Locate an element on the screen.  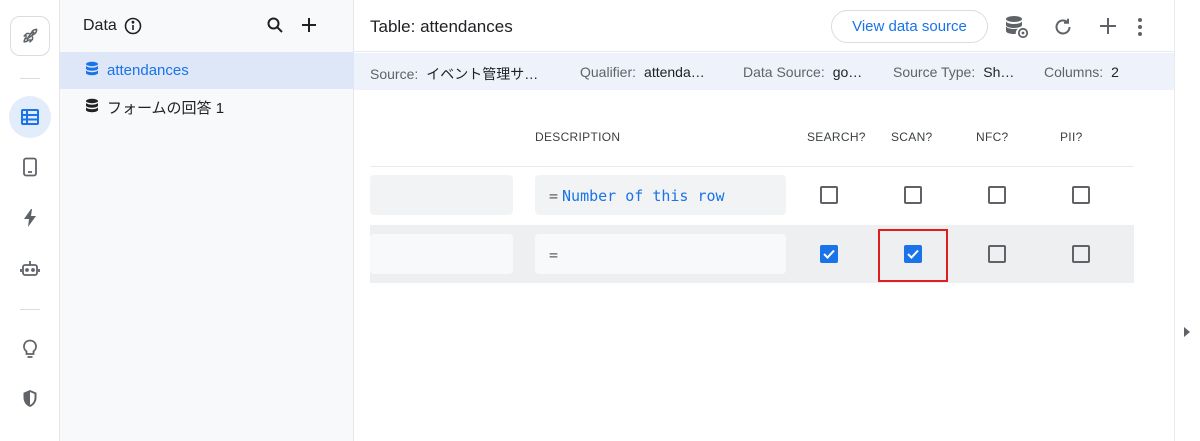
info-icon is located at coordinates (133, 28).